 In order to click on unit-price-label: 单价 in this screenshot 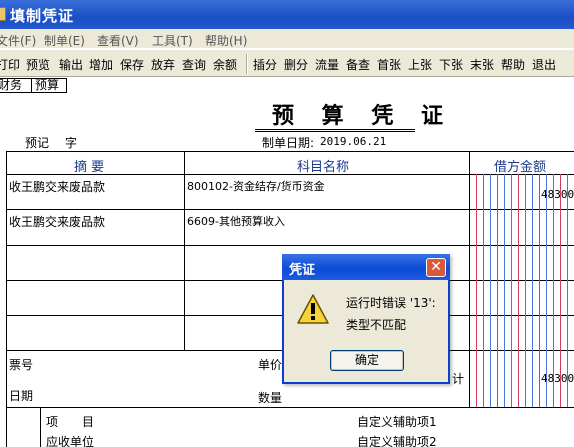, I will do `click(270, 365)`.